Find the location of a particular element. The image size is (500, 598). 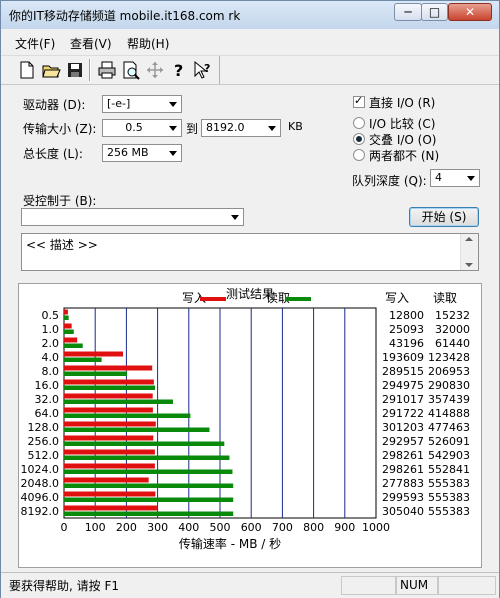

title-bar: 你的IT移动存储频道 mobile.it168.com rk ─ □ ✕ is located at coordinates (250, 15).